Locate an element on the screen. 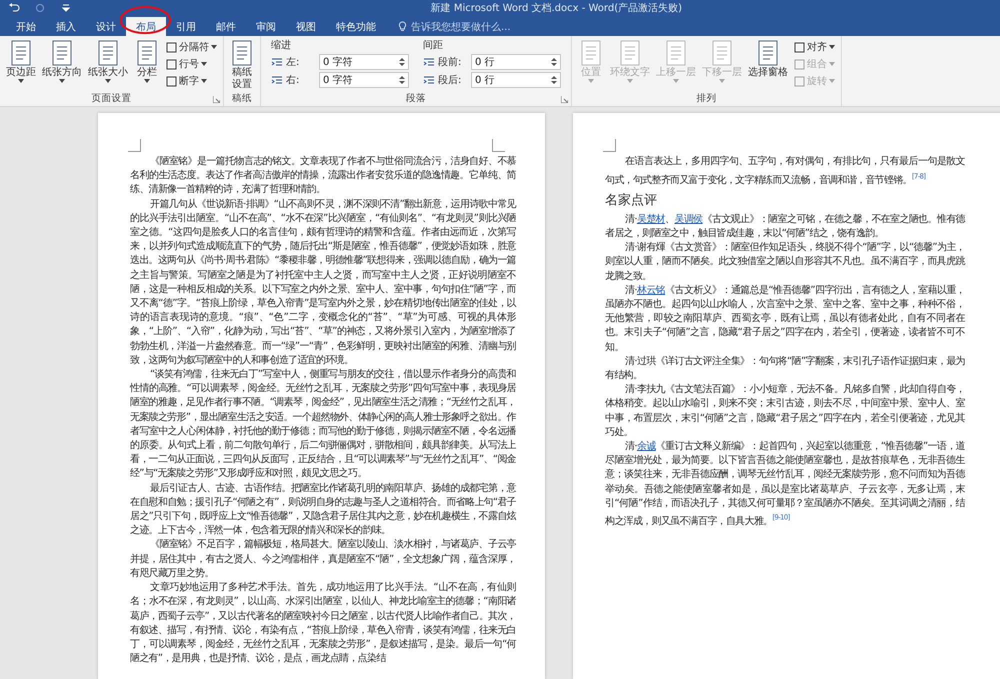  ribbon-button: 选择窗格 is located at coordinates (768, 65).